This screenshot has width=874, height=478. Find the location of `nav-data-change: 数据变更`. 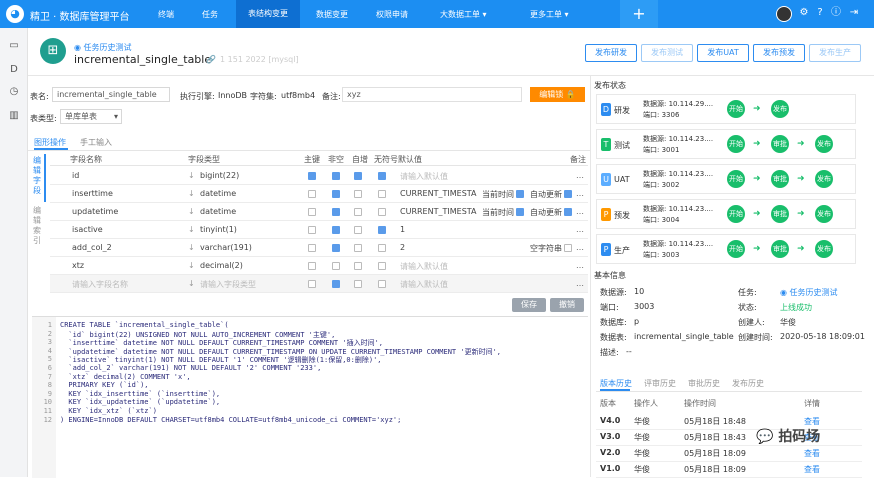

nav-data-change: 数据变更 is located at coordinates (332, 14).